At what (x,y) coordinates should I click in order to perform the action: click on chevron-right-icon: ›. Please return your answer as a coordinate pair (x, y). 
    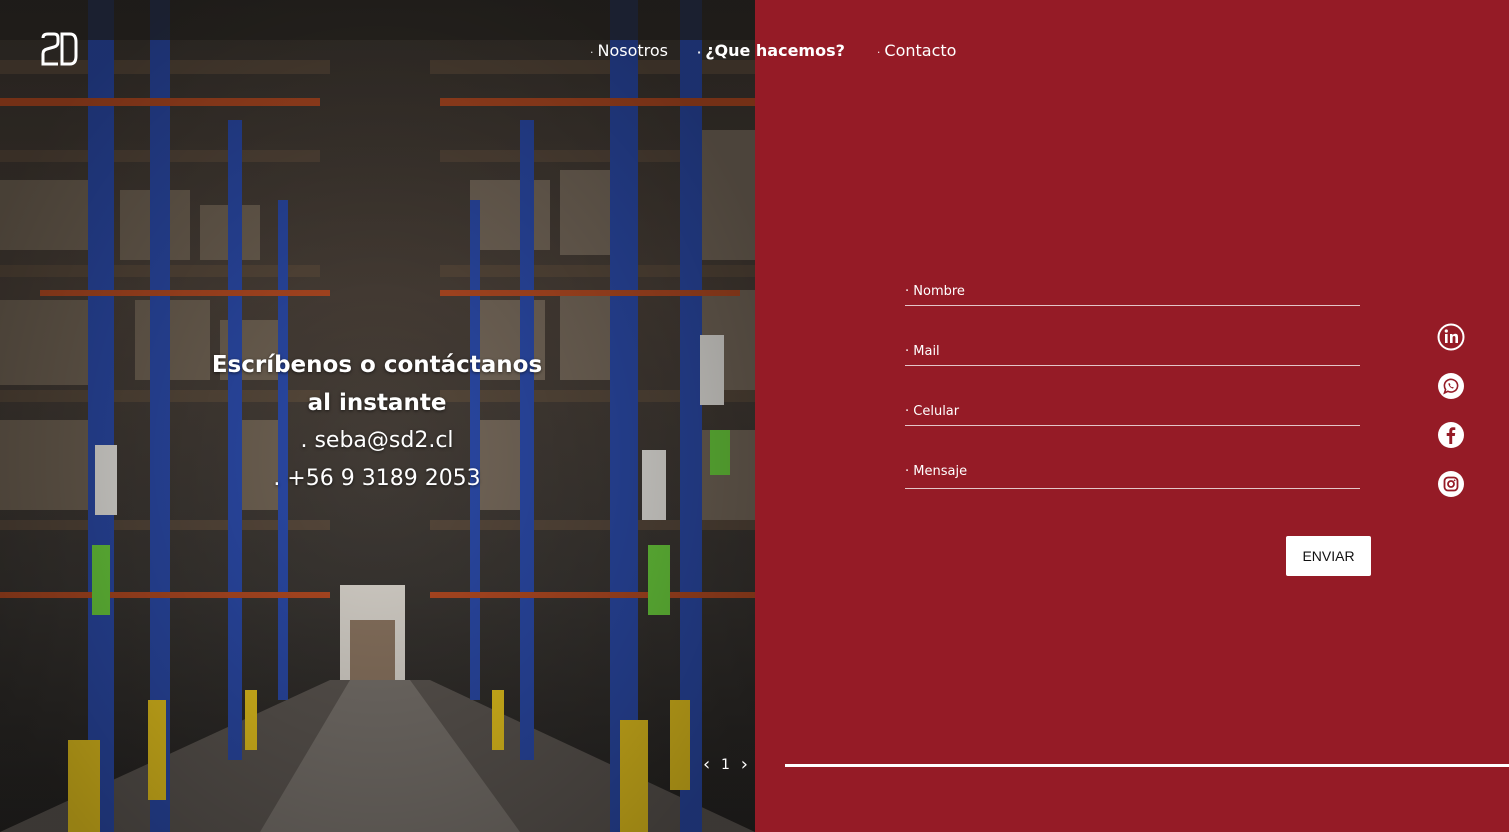
    Looking at the image, I should click on (744, 765).